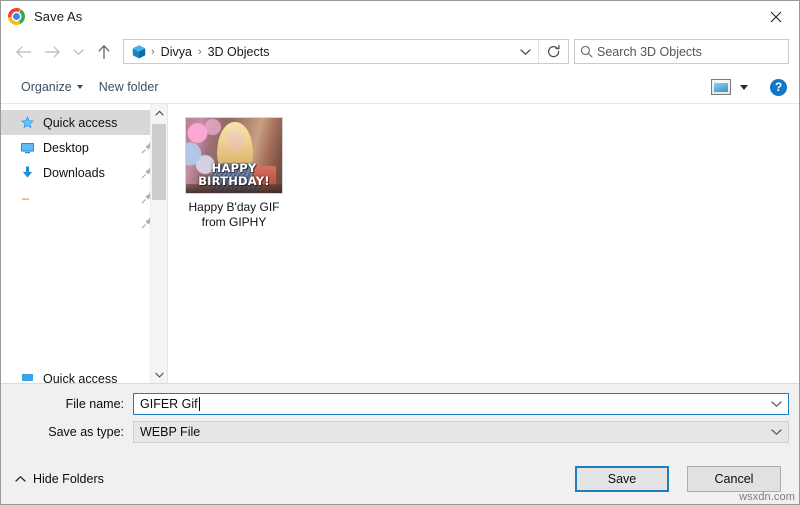 The image size is (800, 505). Describe the element at coordinates (86, 432) in the screenshot. I see `save-as-type-label: Save as type:` at that location.